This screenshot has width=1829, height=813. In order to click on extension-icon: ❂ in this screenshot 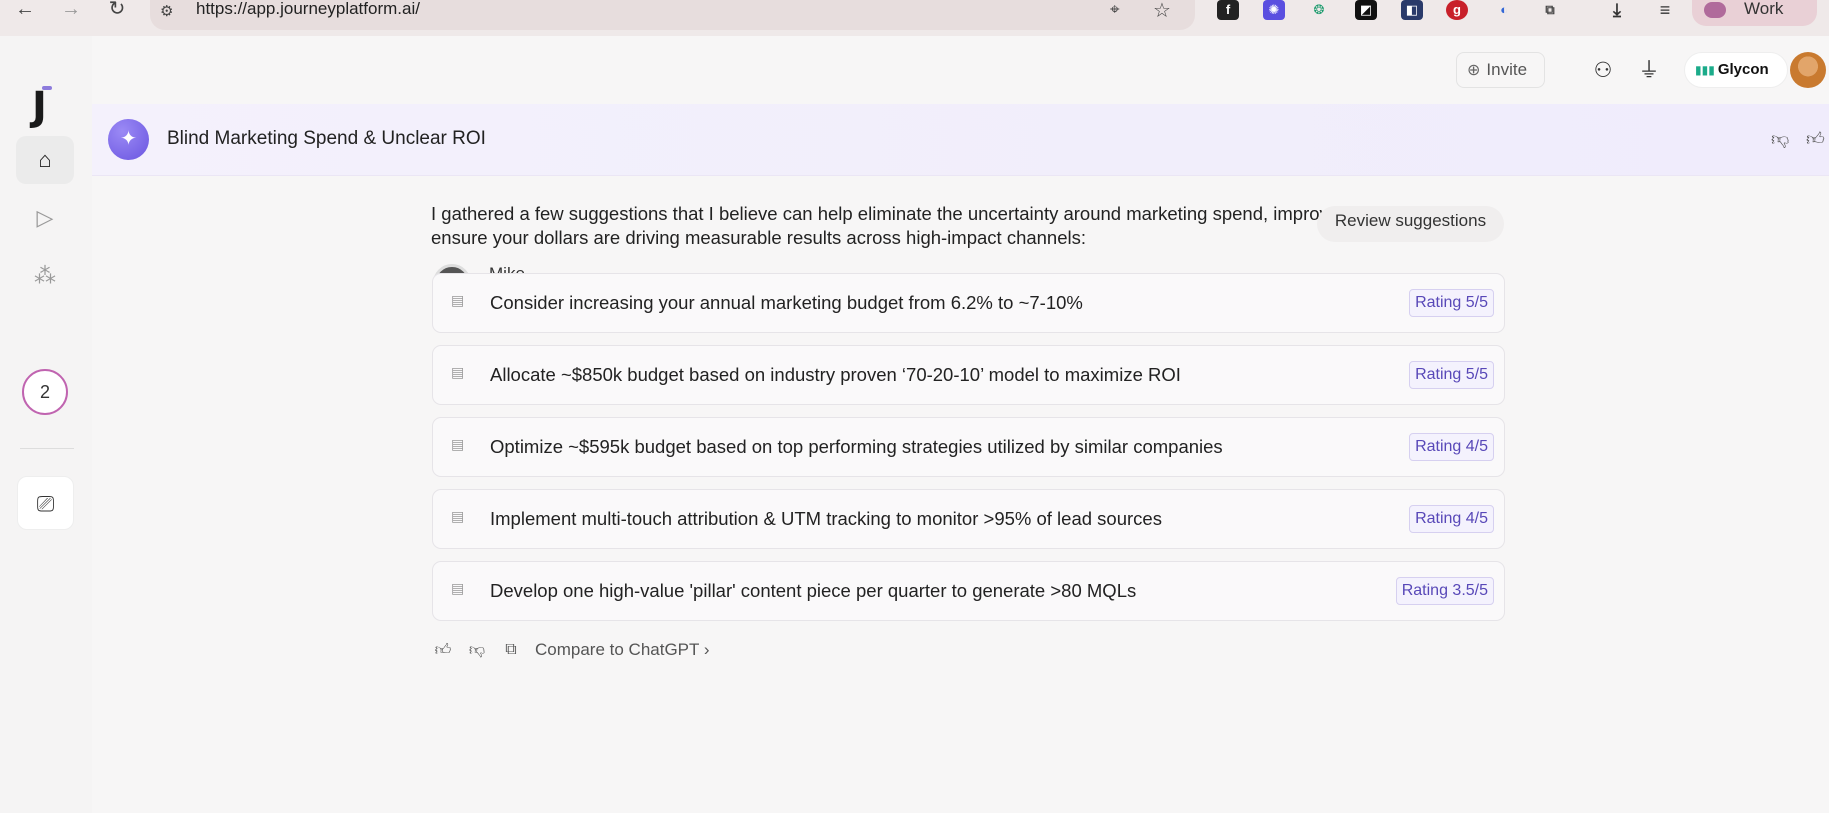, I will do `click(1319, 10)`.